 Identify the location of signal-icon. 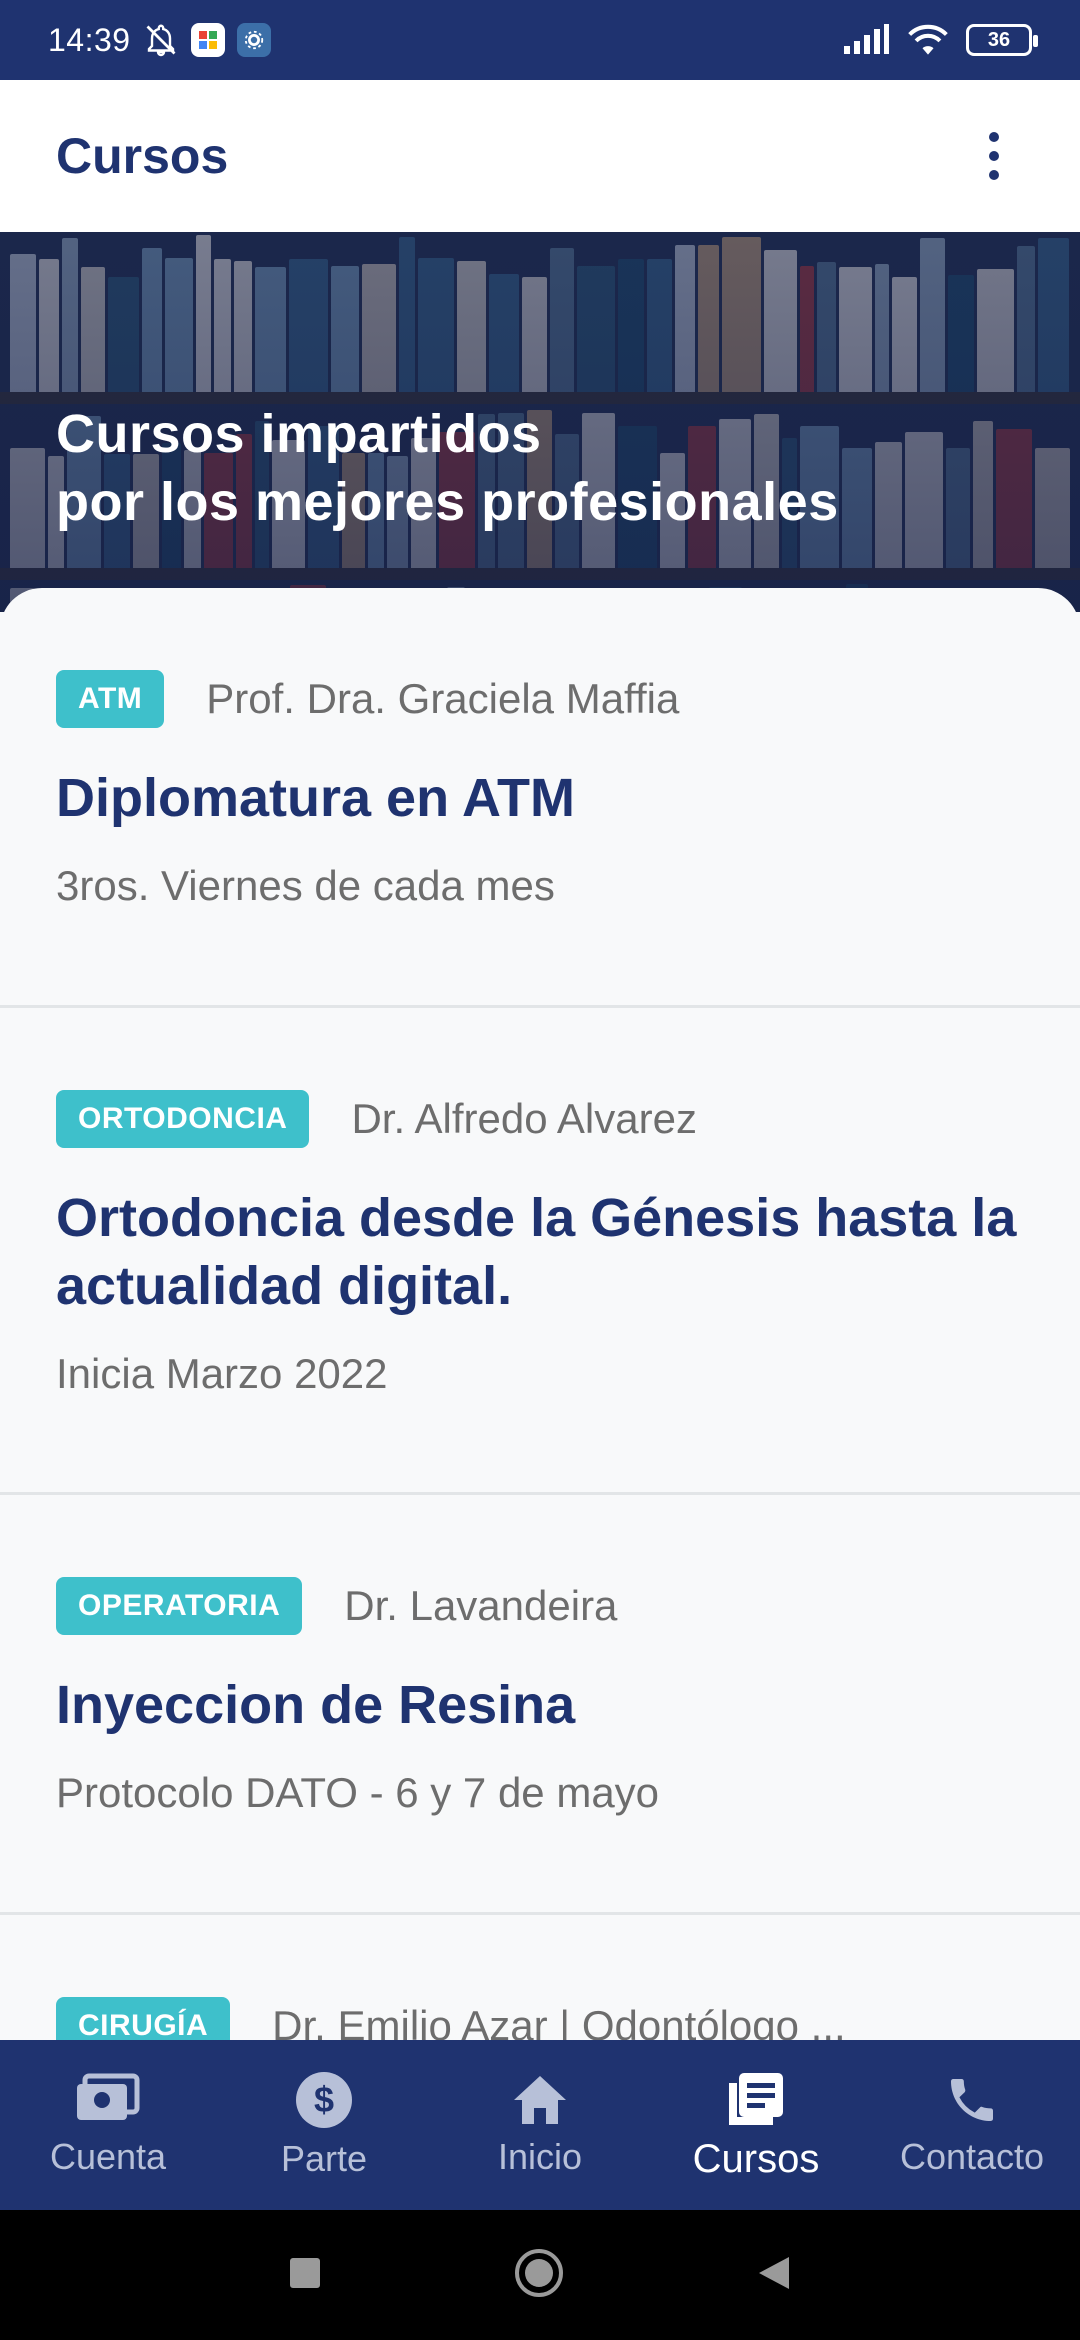
(866, 40).